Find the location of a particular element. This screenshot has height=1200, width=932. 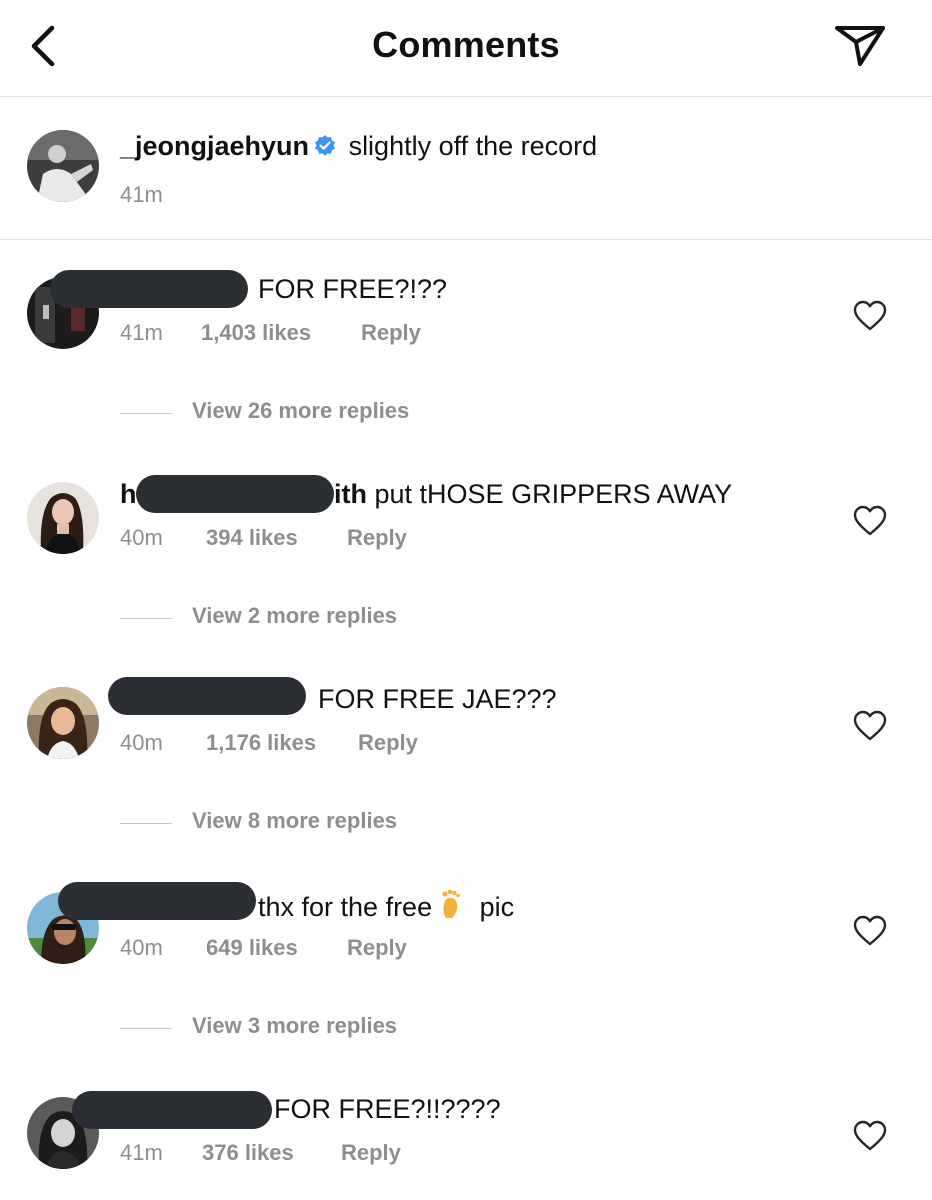

caption-line: _jeongjaehyun slightly off the record is located at coordinates (358, 146).